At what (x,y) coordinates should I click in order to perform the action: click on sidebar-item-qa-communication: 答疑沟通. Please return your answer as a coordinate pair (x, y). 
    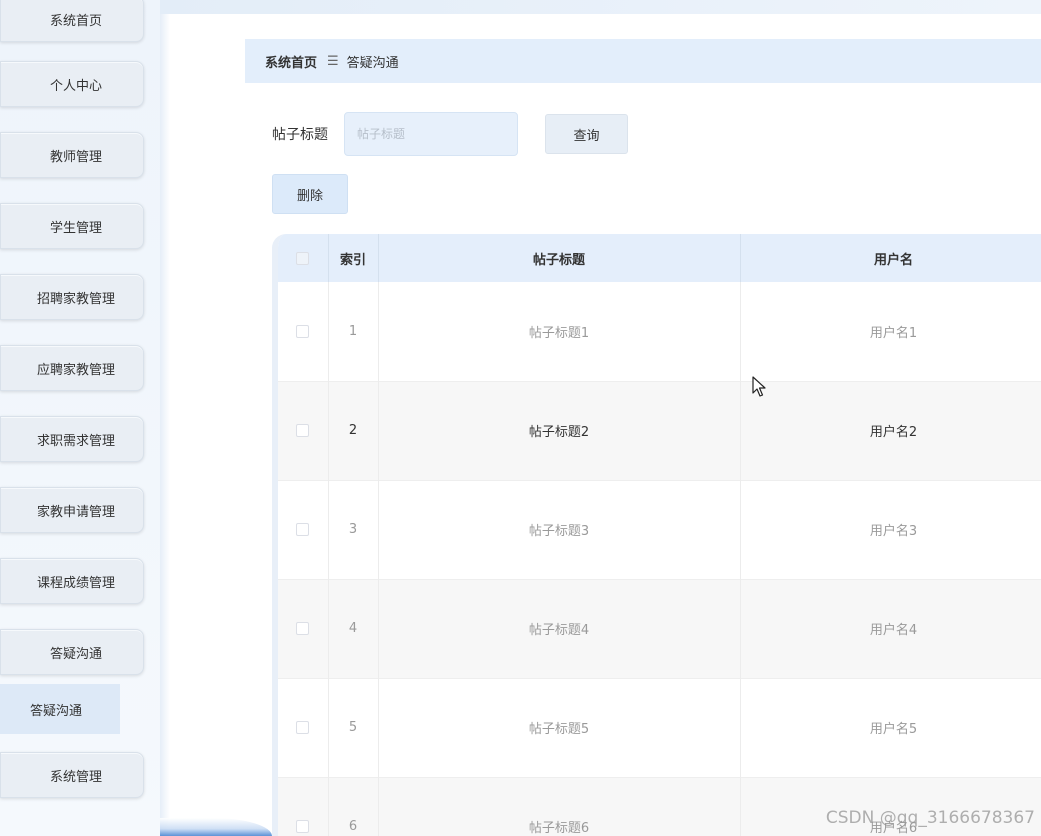
    Looking at the image, I should click on (72, 652).